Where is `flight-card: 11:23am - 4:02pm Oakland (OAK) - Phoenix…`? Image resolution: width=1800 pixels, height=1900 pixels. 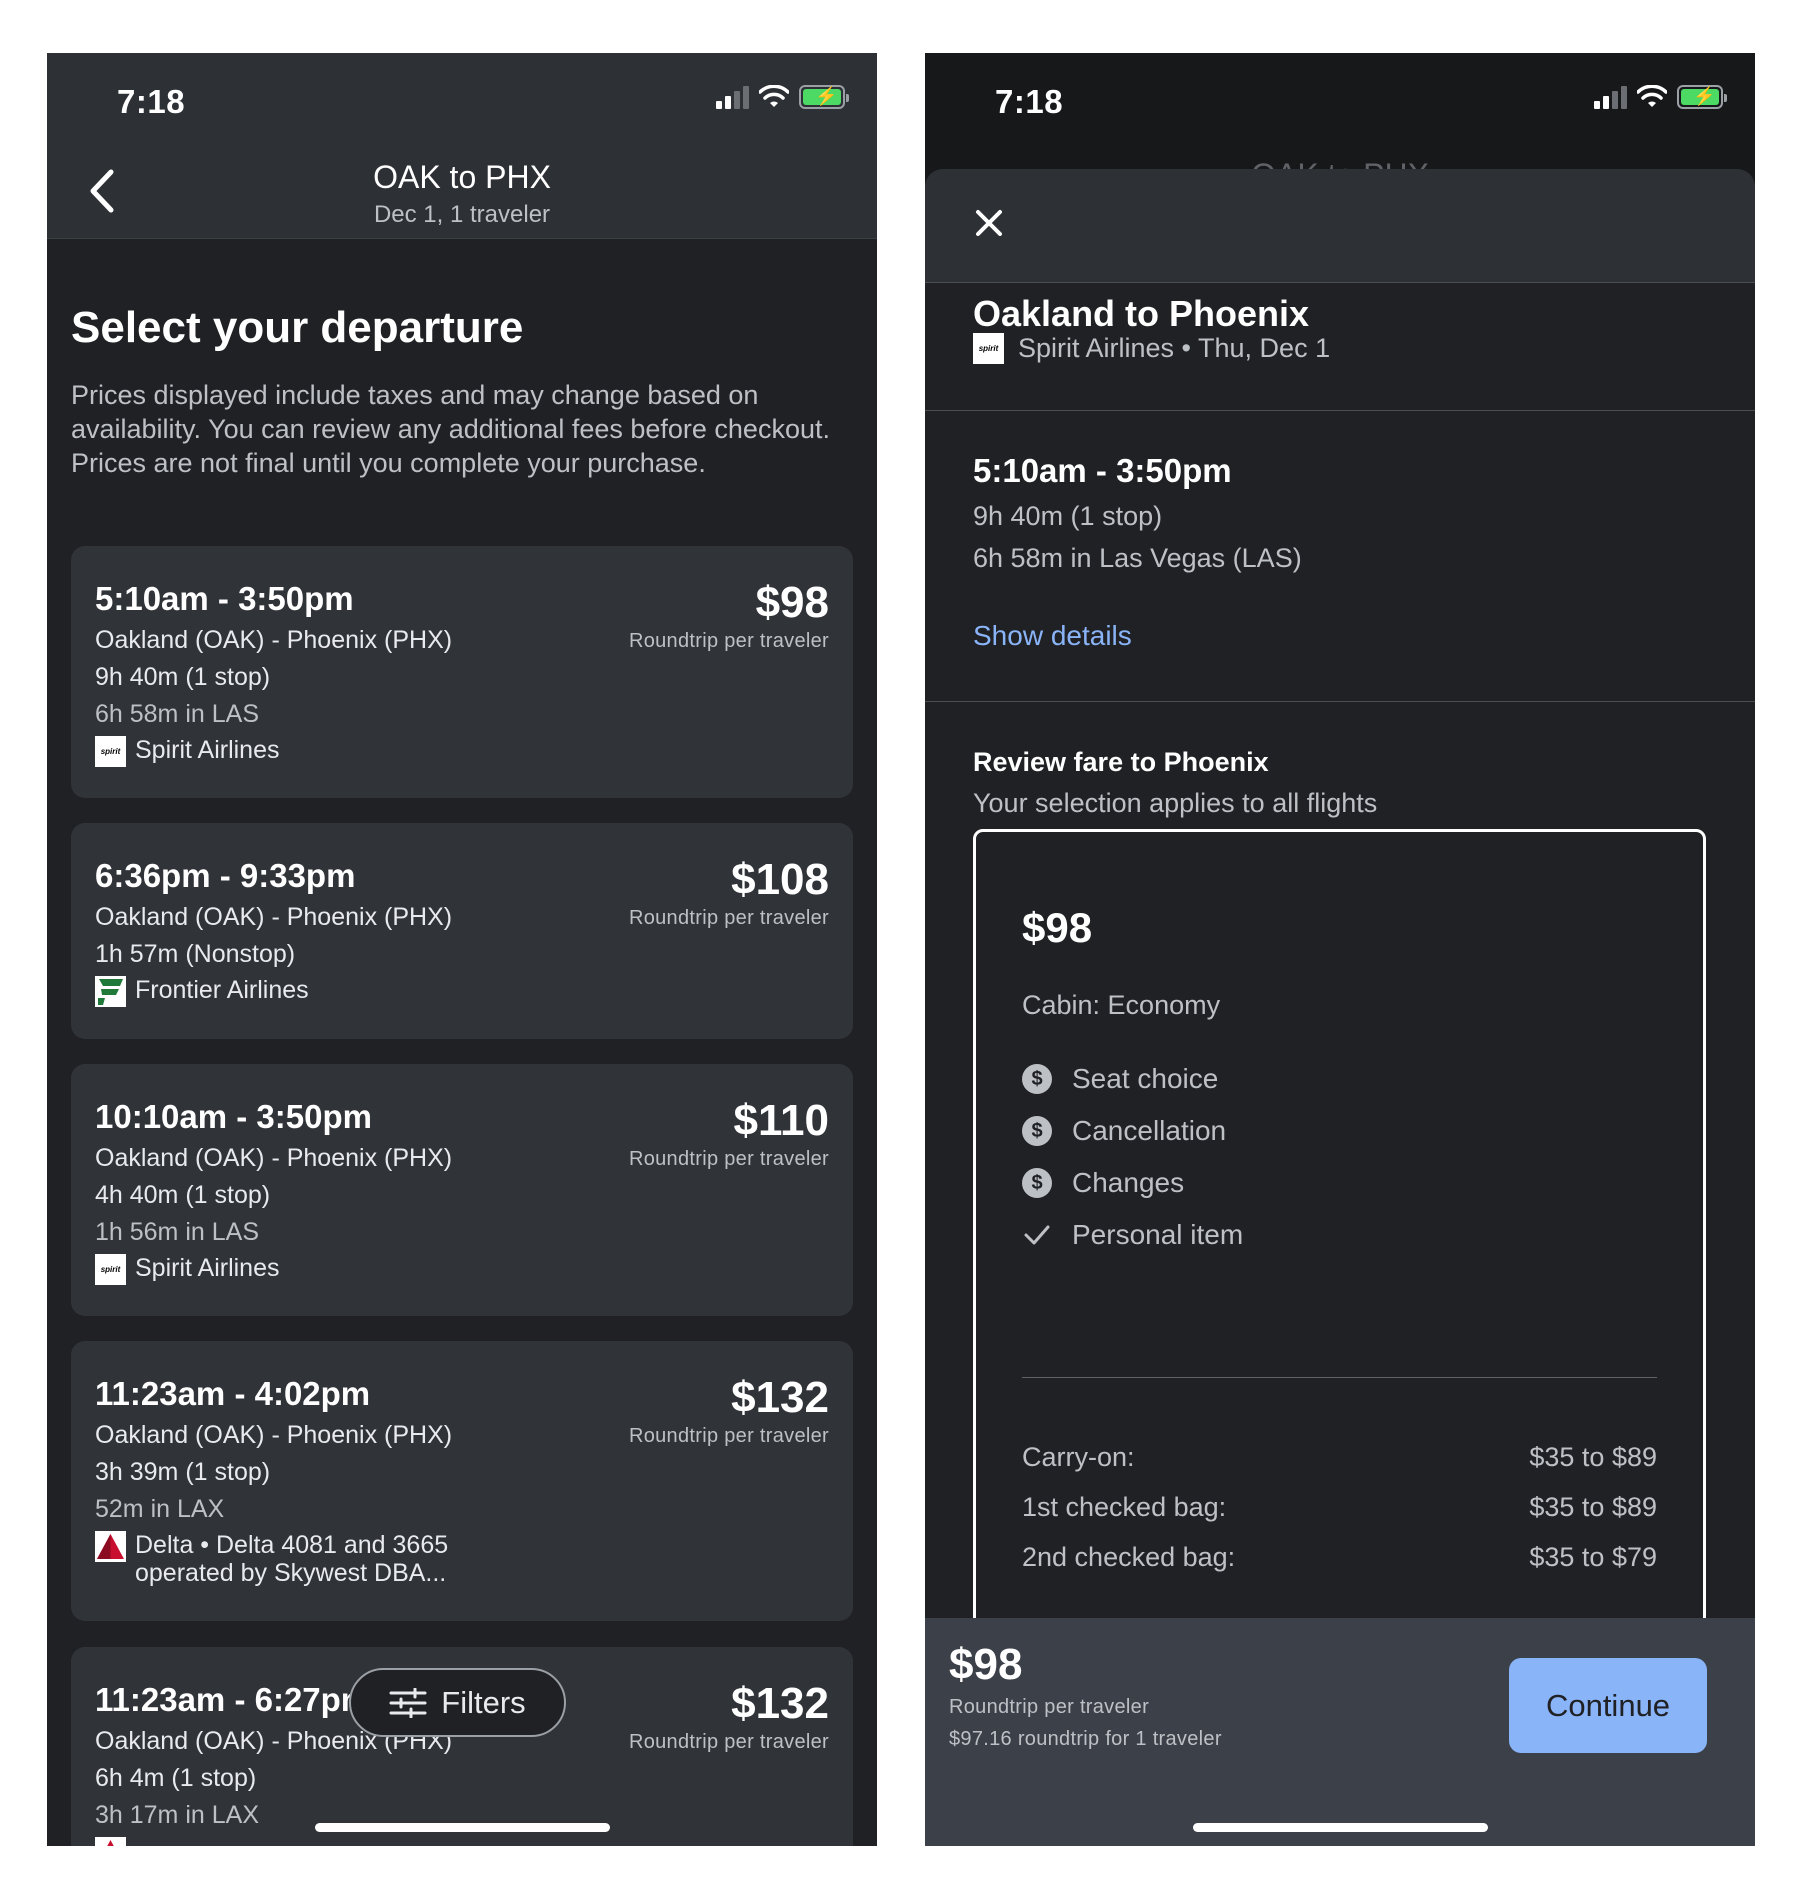
flight-card: 11:23am - 4:02pm Oakland (OAK) - Phoenix… is located at coordinates (462, 1481).